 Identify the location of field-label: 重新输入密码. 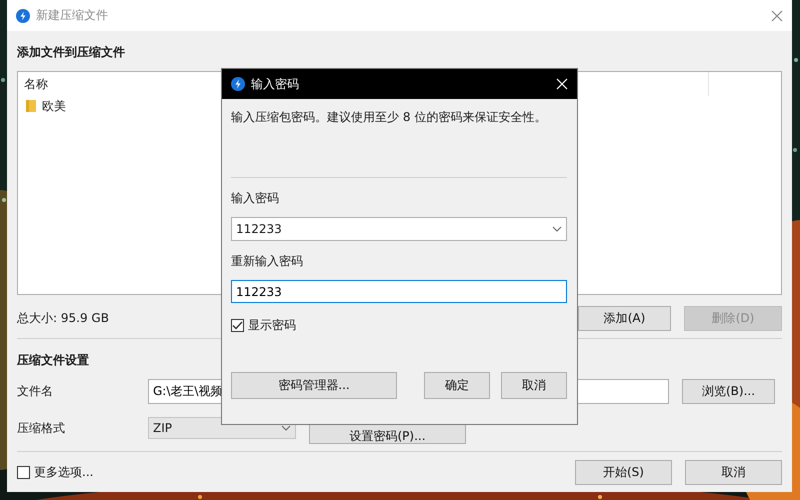
(267, 261).